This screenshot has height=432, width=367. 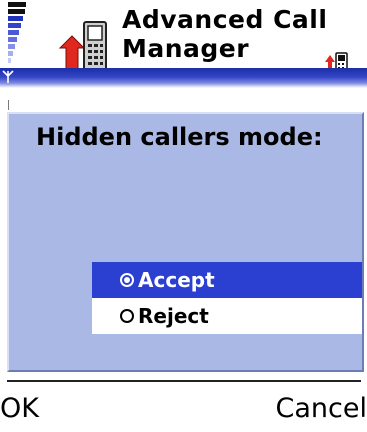 What do you see at coordinates (127, 280) in the screenshot?
I see `radio-checked-icon` at bounding box center [127, 280].